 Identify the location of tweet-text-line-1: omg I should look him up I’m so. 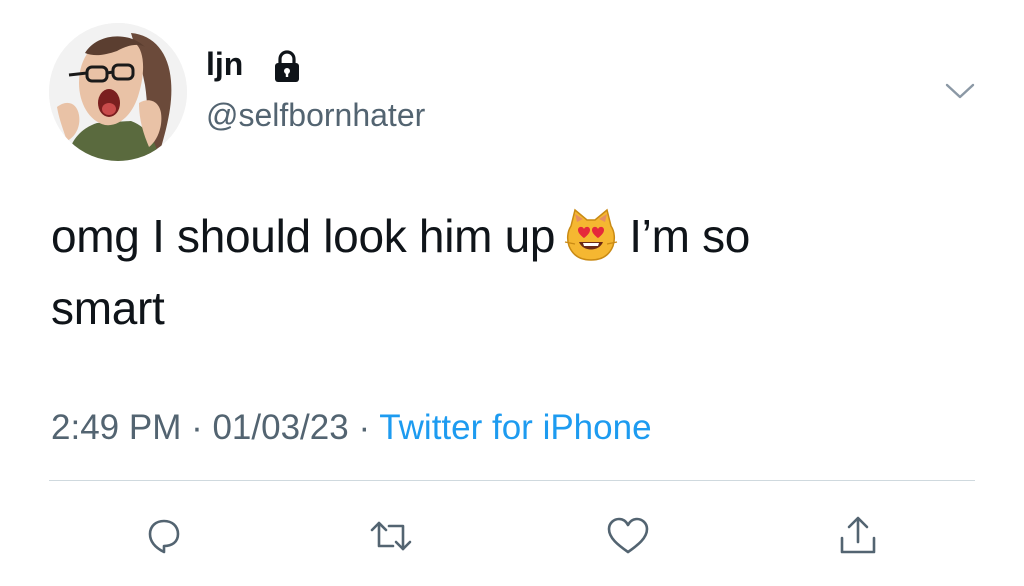
(501, 236).